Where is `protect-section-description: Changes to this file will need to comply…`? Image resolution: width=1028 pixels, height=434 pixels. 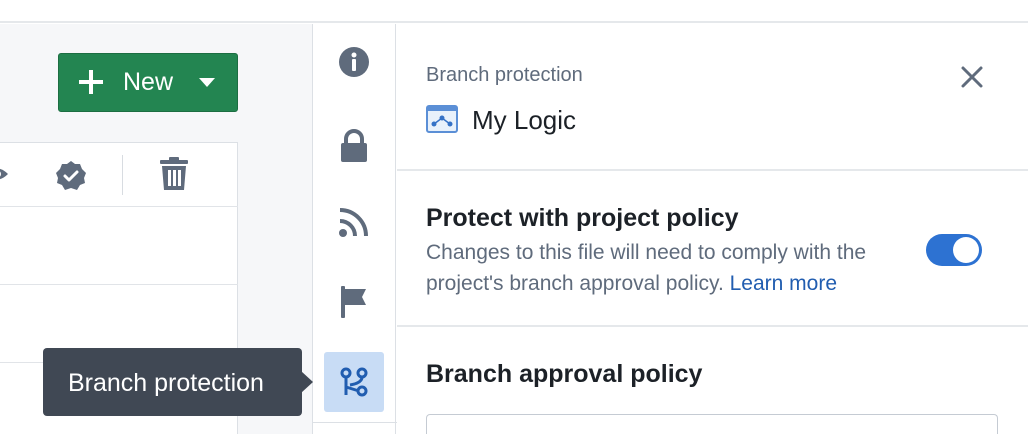 protect-section-description: Changes to this file will need to comply… is located at coordinates (671, 268).